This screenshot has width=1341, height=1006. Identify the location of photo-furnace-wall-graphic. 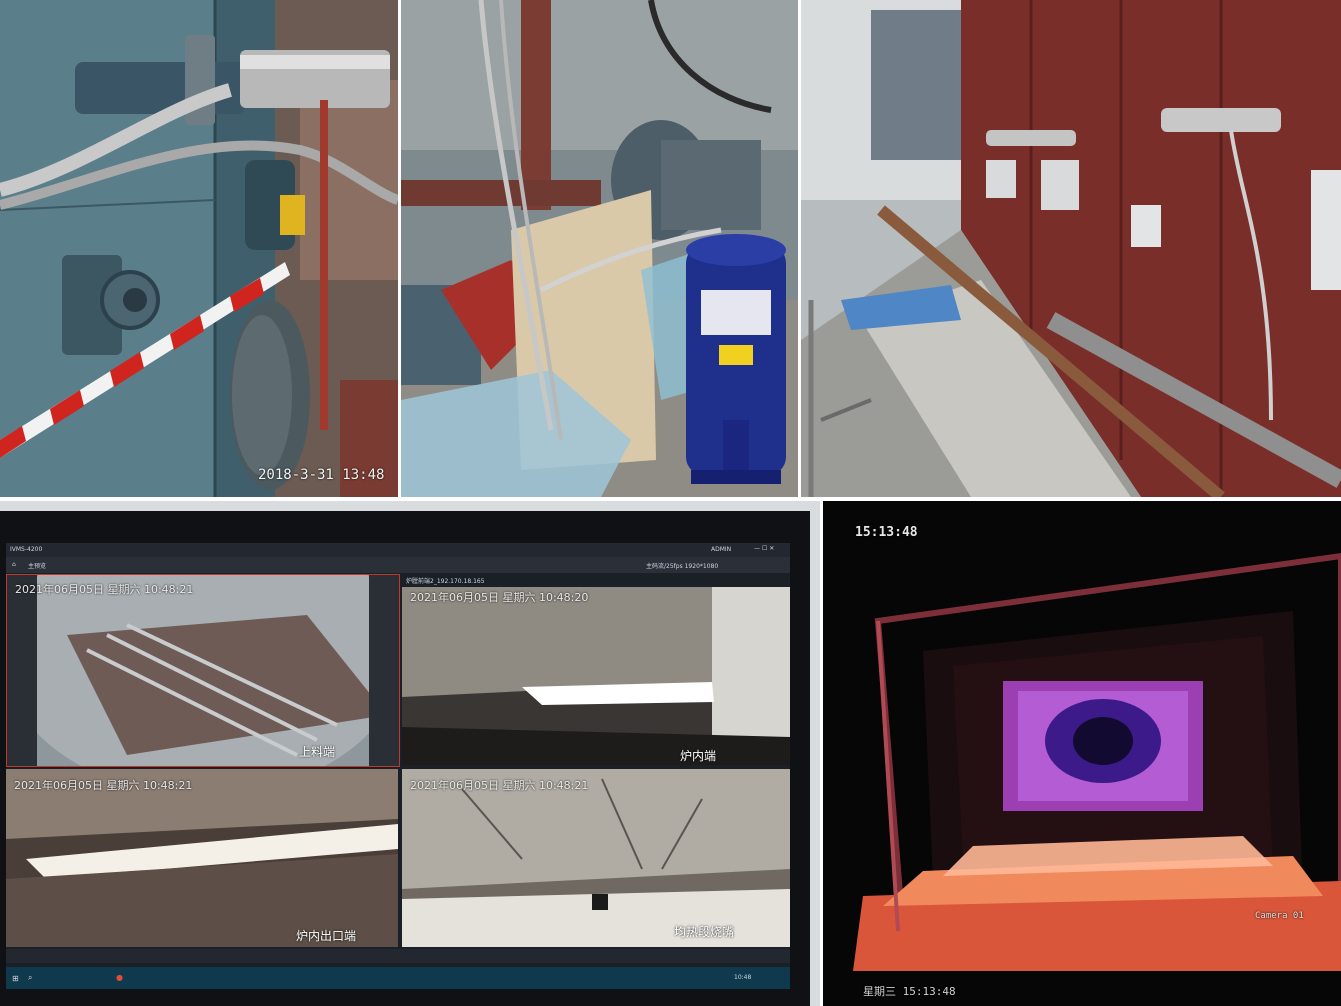
(199, 248).